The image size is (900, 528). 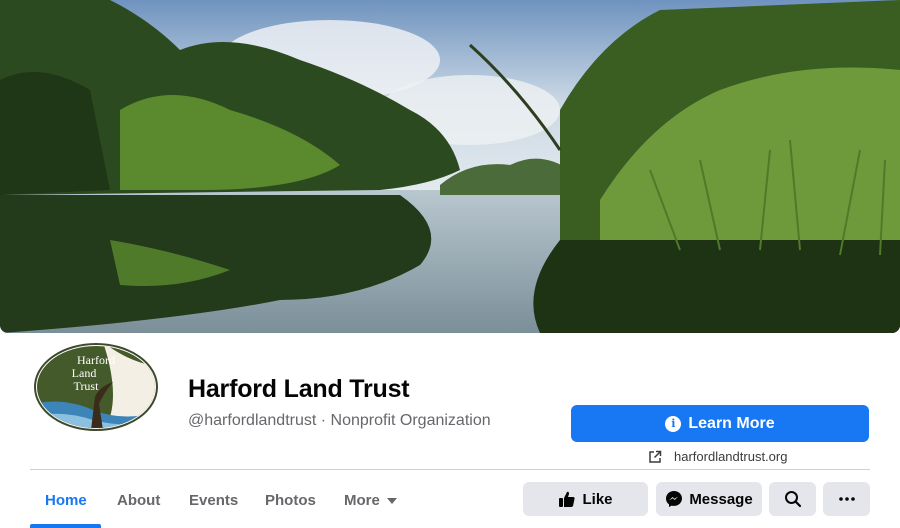 What do you see at coordinates (87, 386) in the screenshot?
I see `logo-text-line3: Trust` at bounding box center [87, 386].